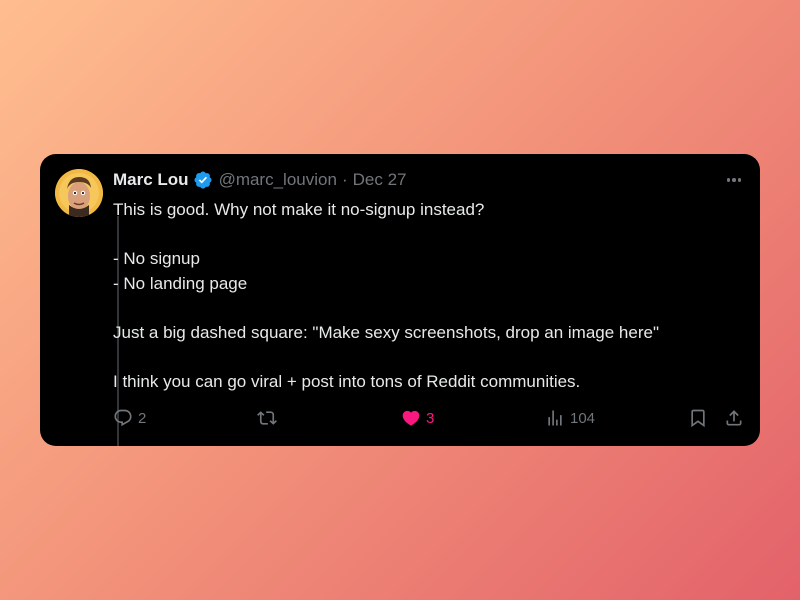 The width and height of the screenshot is (800, 600). What do you see at coordinates (411, 418) in the screenshot?
I see `heart-icon` at bounding box center [411, 418].